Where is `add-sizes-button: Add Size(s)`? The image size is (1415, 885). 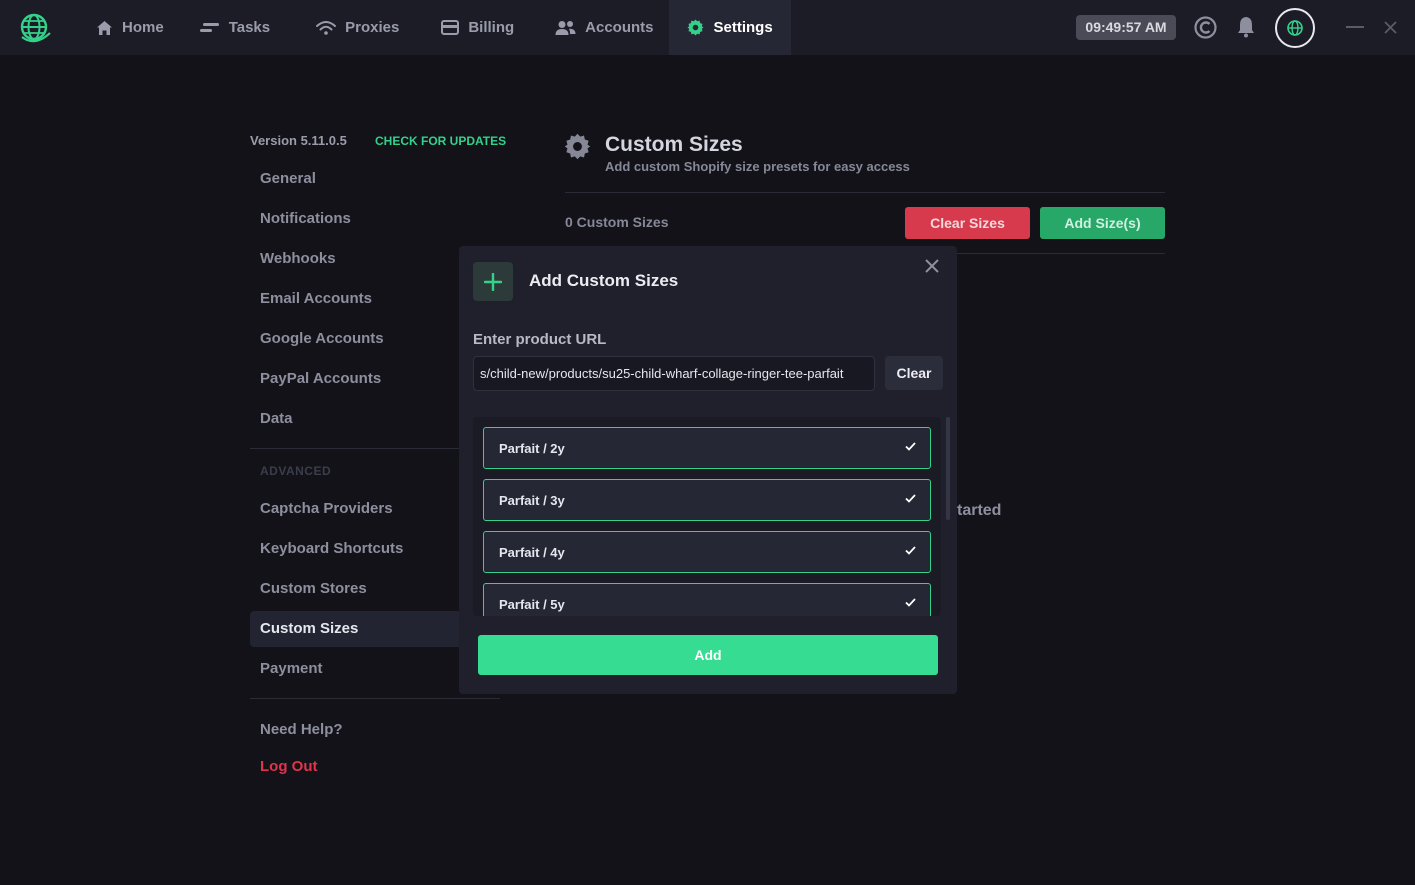
add-sizes-button: Add Size(s) is located at coordinates (1102, 223).